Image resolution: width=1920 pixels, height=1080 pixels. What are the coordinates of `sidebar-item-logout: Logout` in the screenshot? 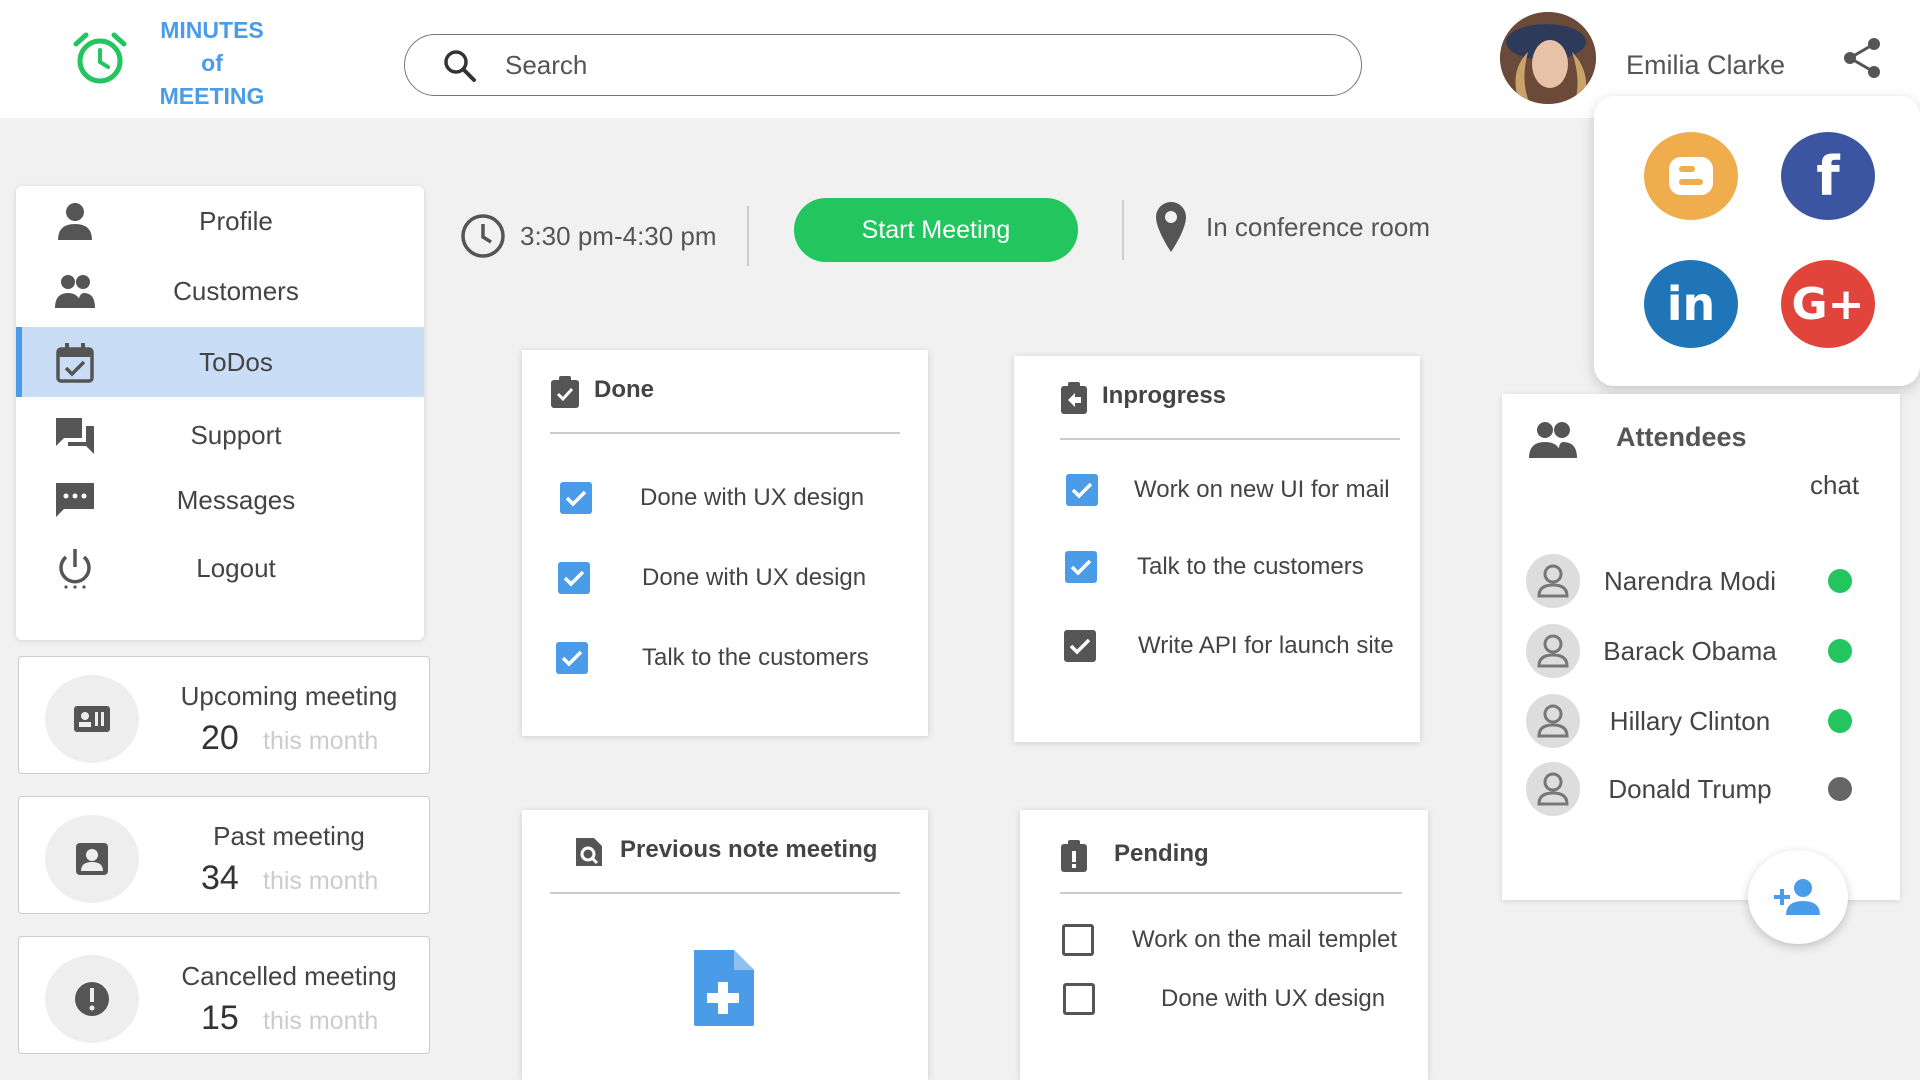 It's located at (220, 568).